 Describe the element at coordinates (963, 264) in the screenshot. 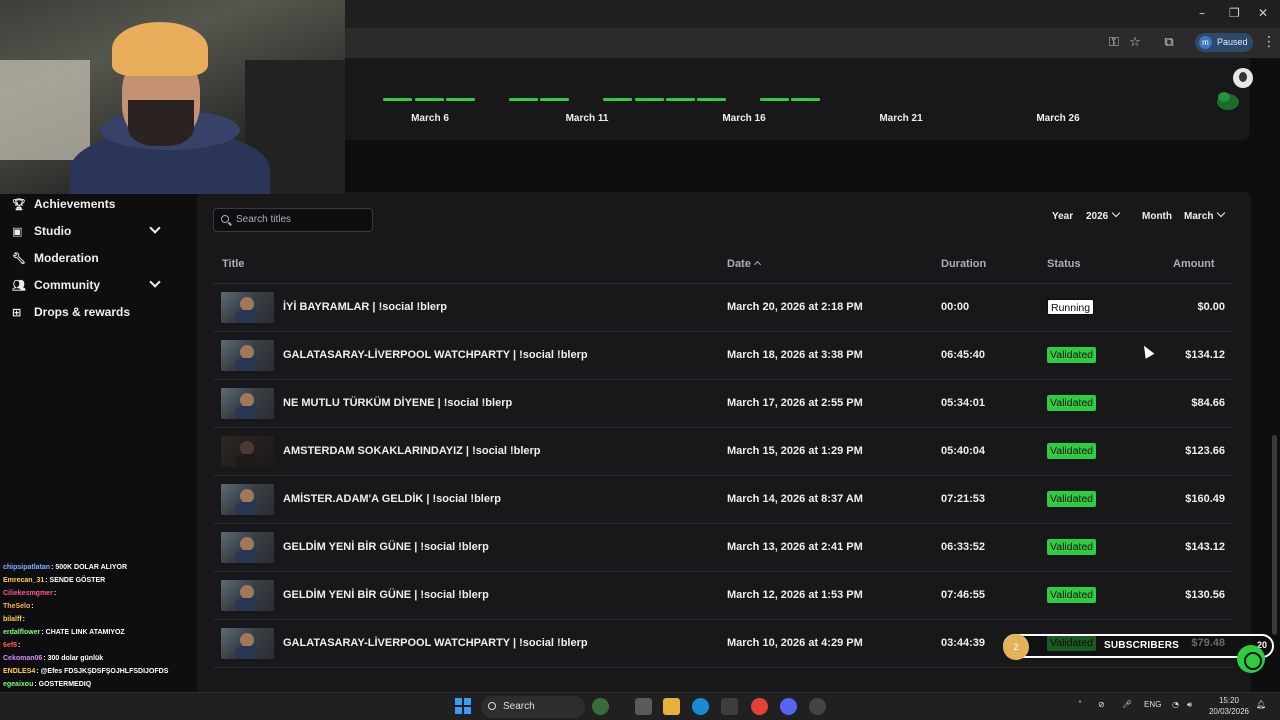

I see `column-header-duration: Duration` at that location.